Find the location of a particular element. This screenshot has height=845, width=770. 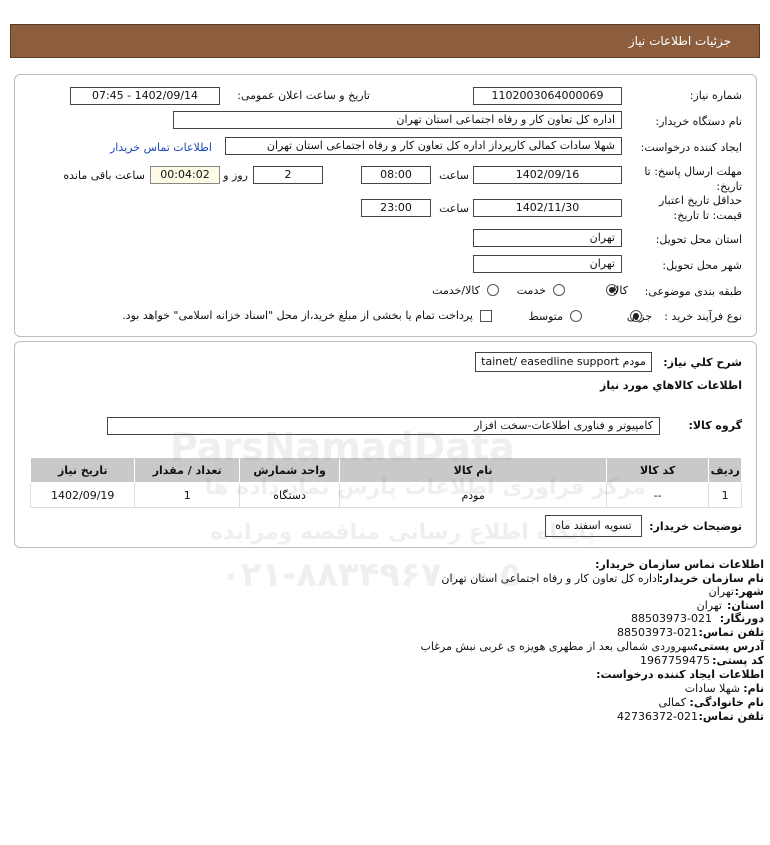

summary-field: مودم tainet/ easedline support is located at coordinates (563, 362).